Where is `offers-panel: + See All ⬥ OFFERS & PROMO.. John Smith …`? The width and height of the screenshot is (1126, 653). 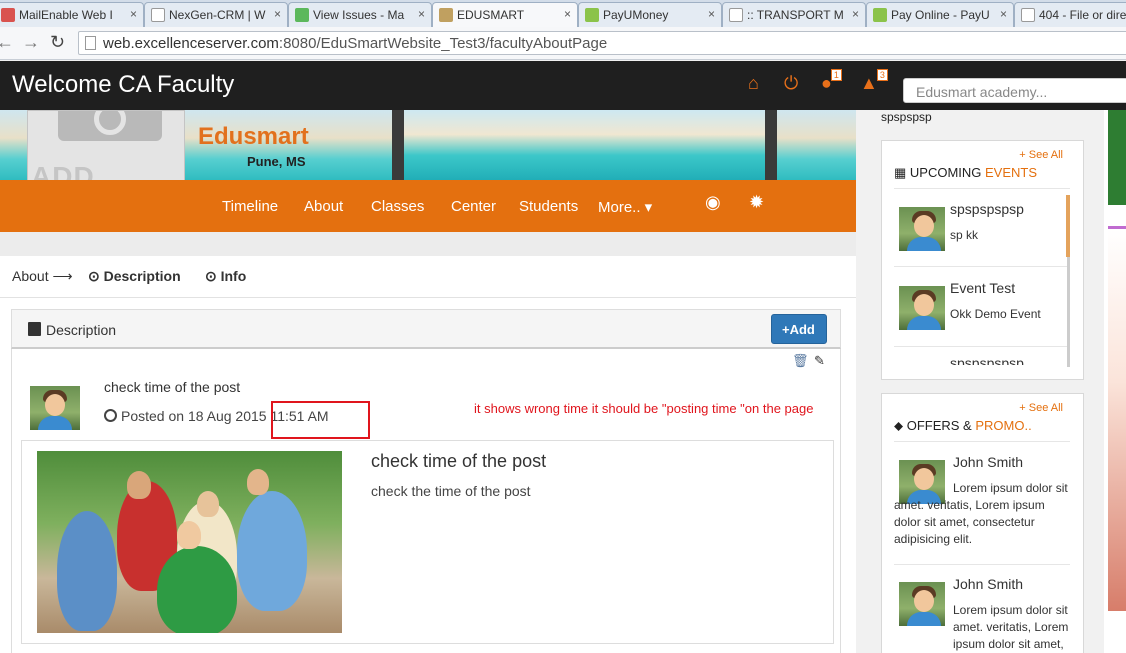 offers-panel: + See All ⬥ OFFERS & PROMO.. John Smith … is located at coordinates (982, 523).